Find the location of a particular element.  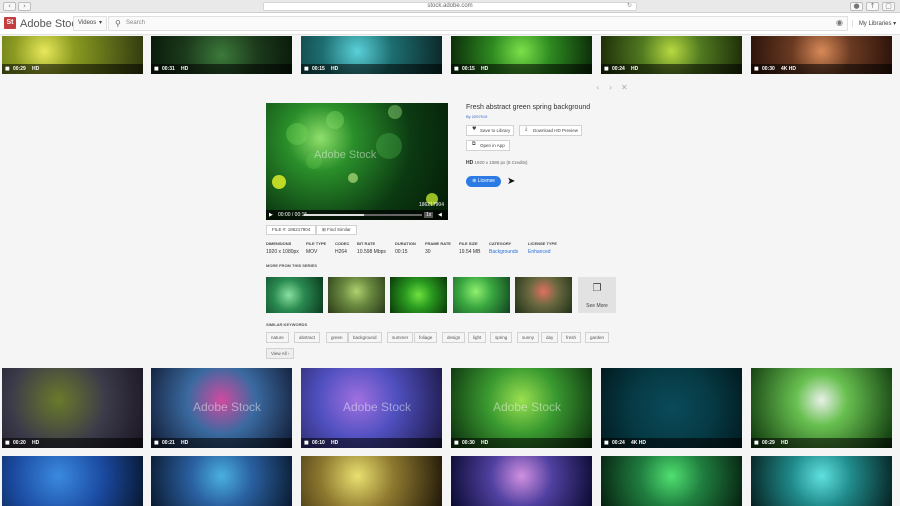

video-scrubber is located at coordinates (363, 215).